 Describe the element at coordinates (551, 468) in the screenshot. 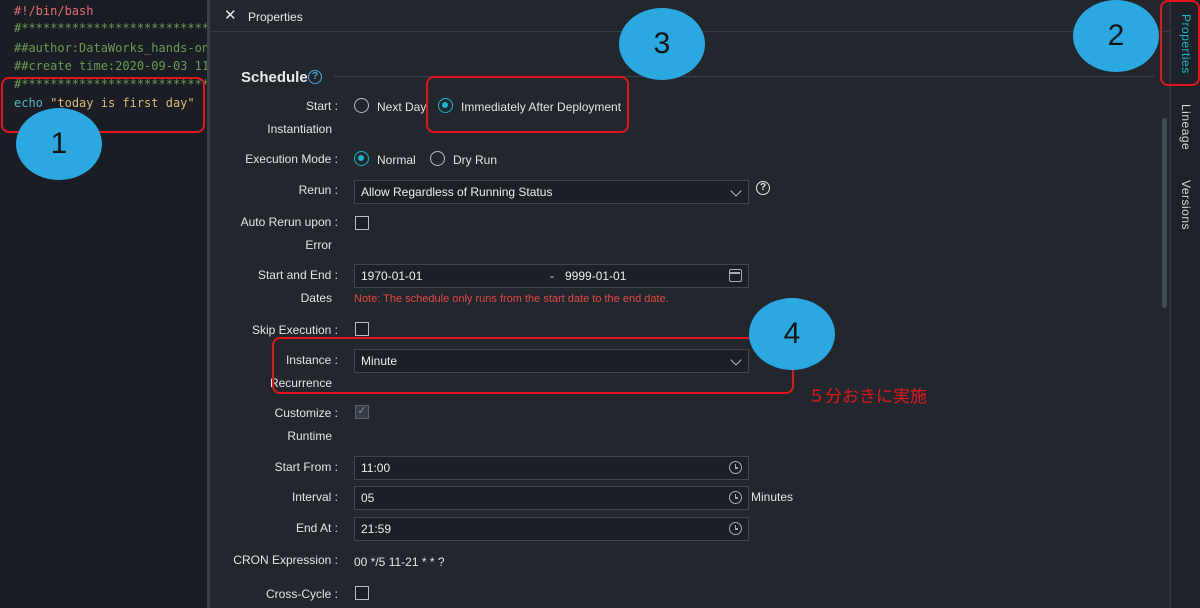

I see `start-from-time-input: 11:00` at that location.